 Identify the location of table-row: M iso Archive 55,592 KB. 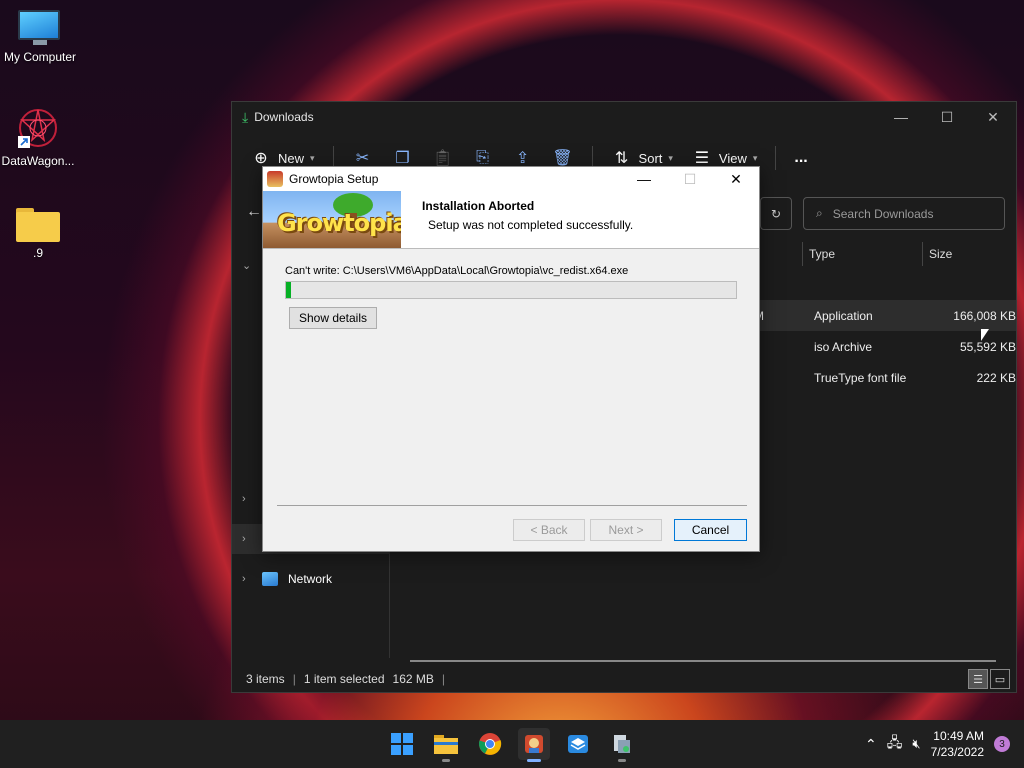
(879, 346).